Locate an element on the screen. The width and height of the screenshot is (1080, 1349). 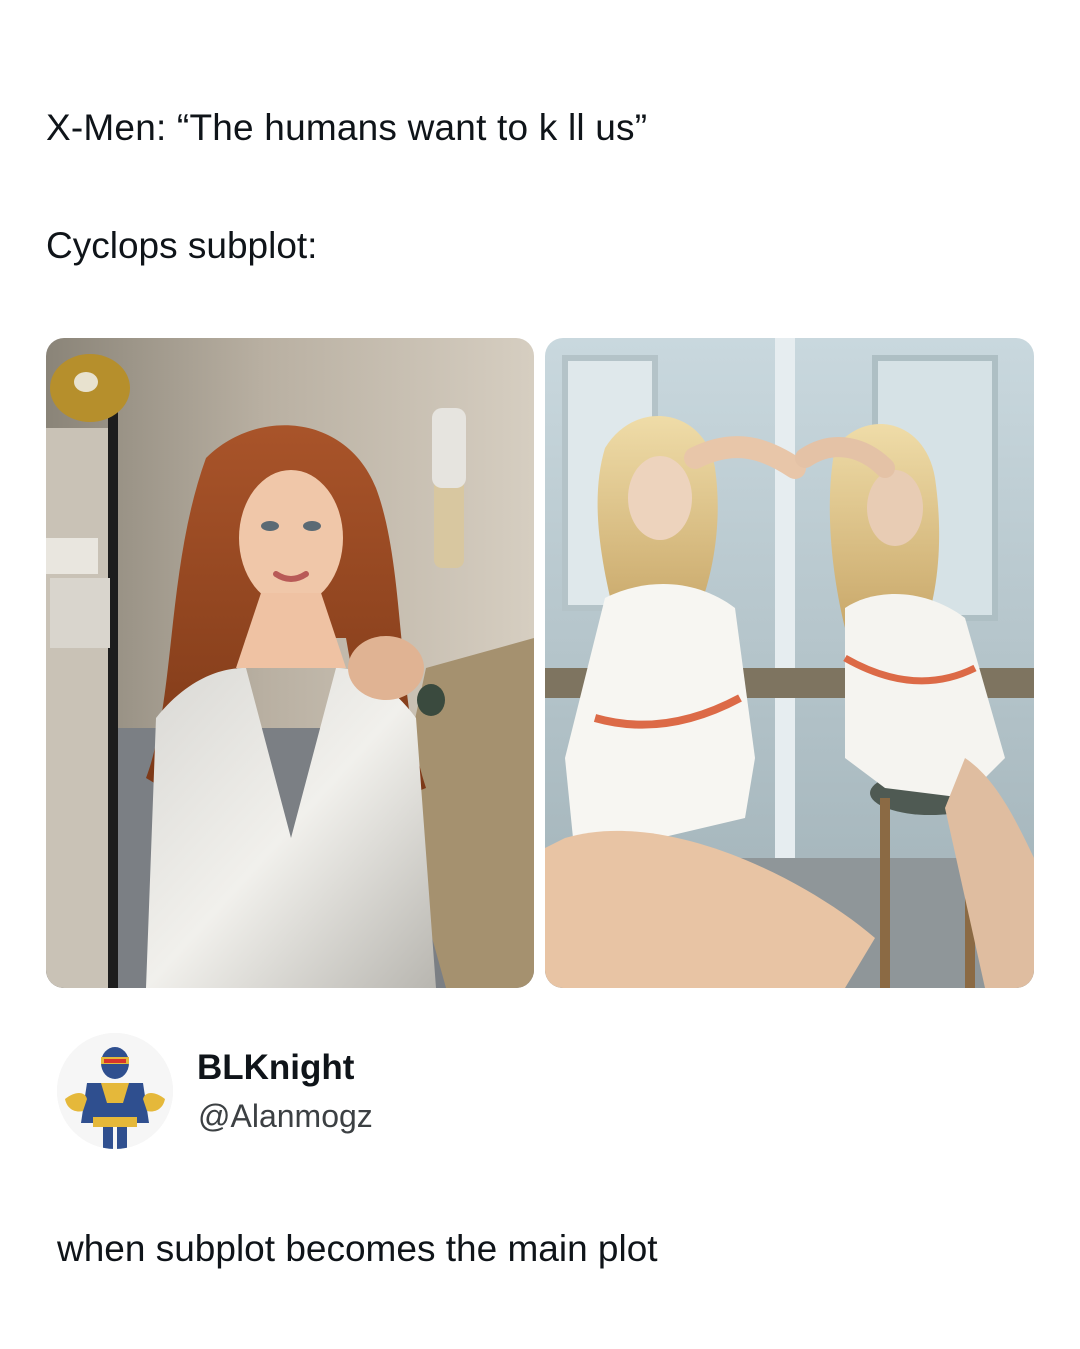
post-text-line-2: Cyclops subplot: is located at coordinates (182, 245).